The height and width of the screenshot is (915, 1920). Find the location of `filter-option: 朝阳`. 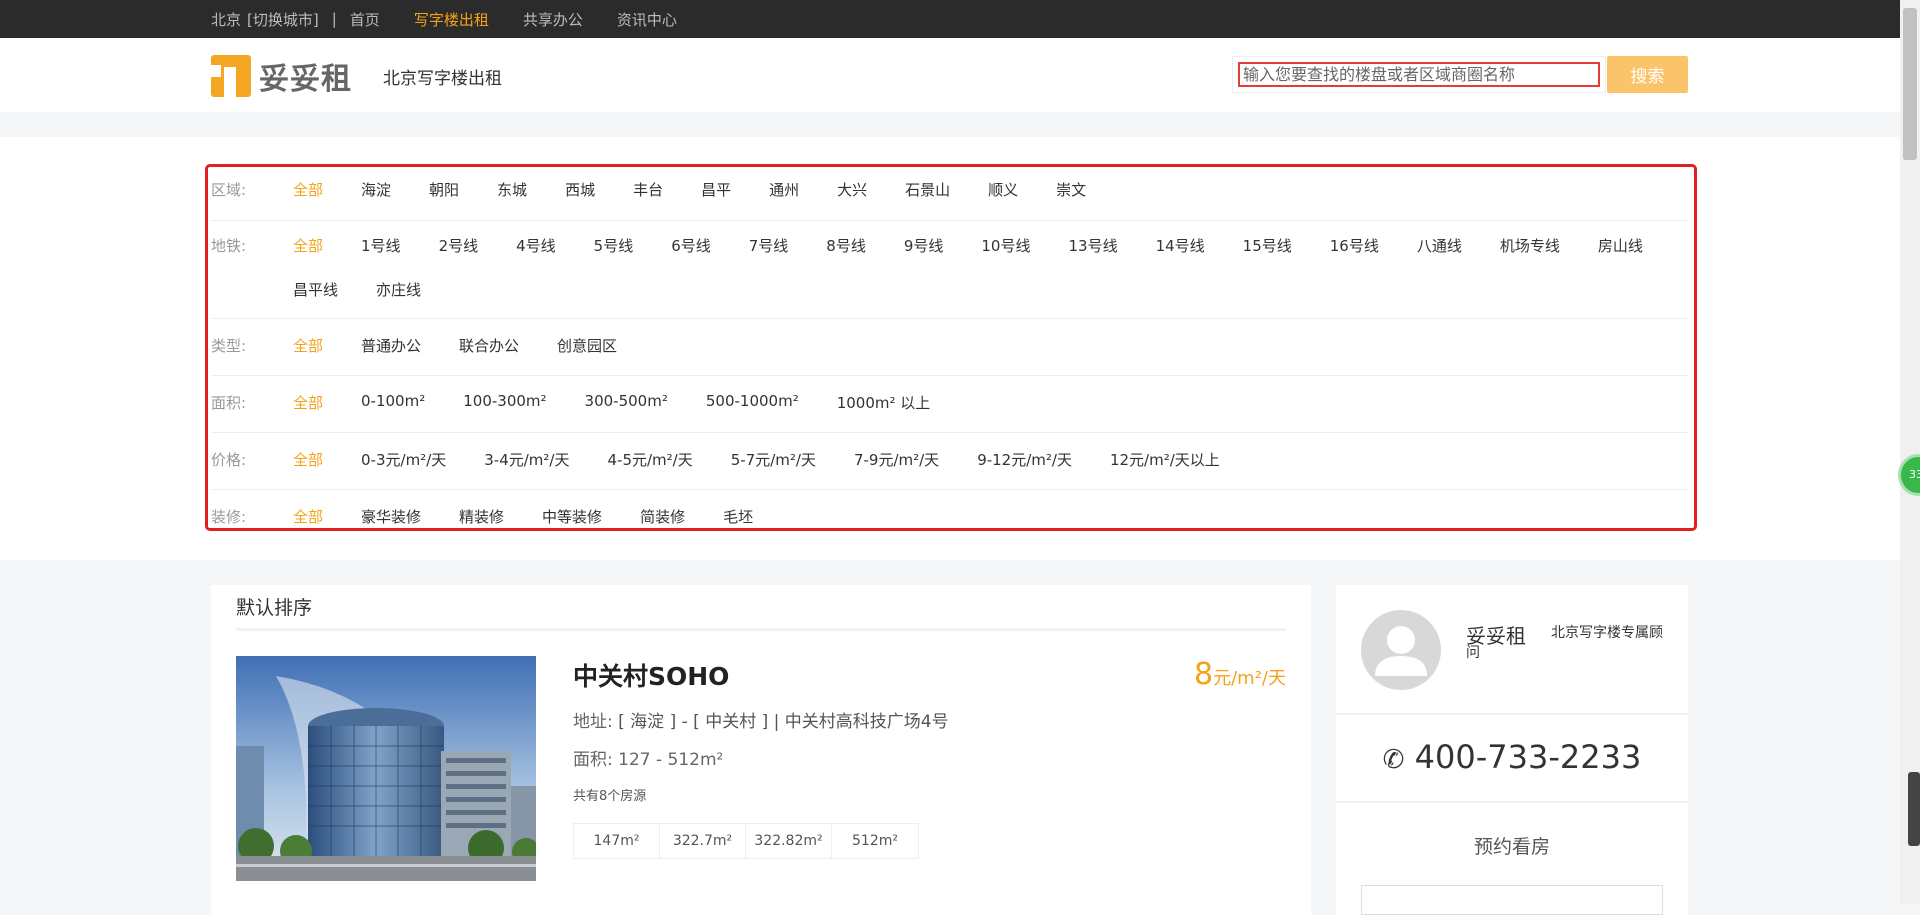

filter-option: 朝阳 is located at coordinates (444, 189).